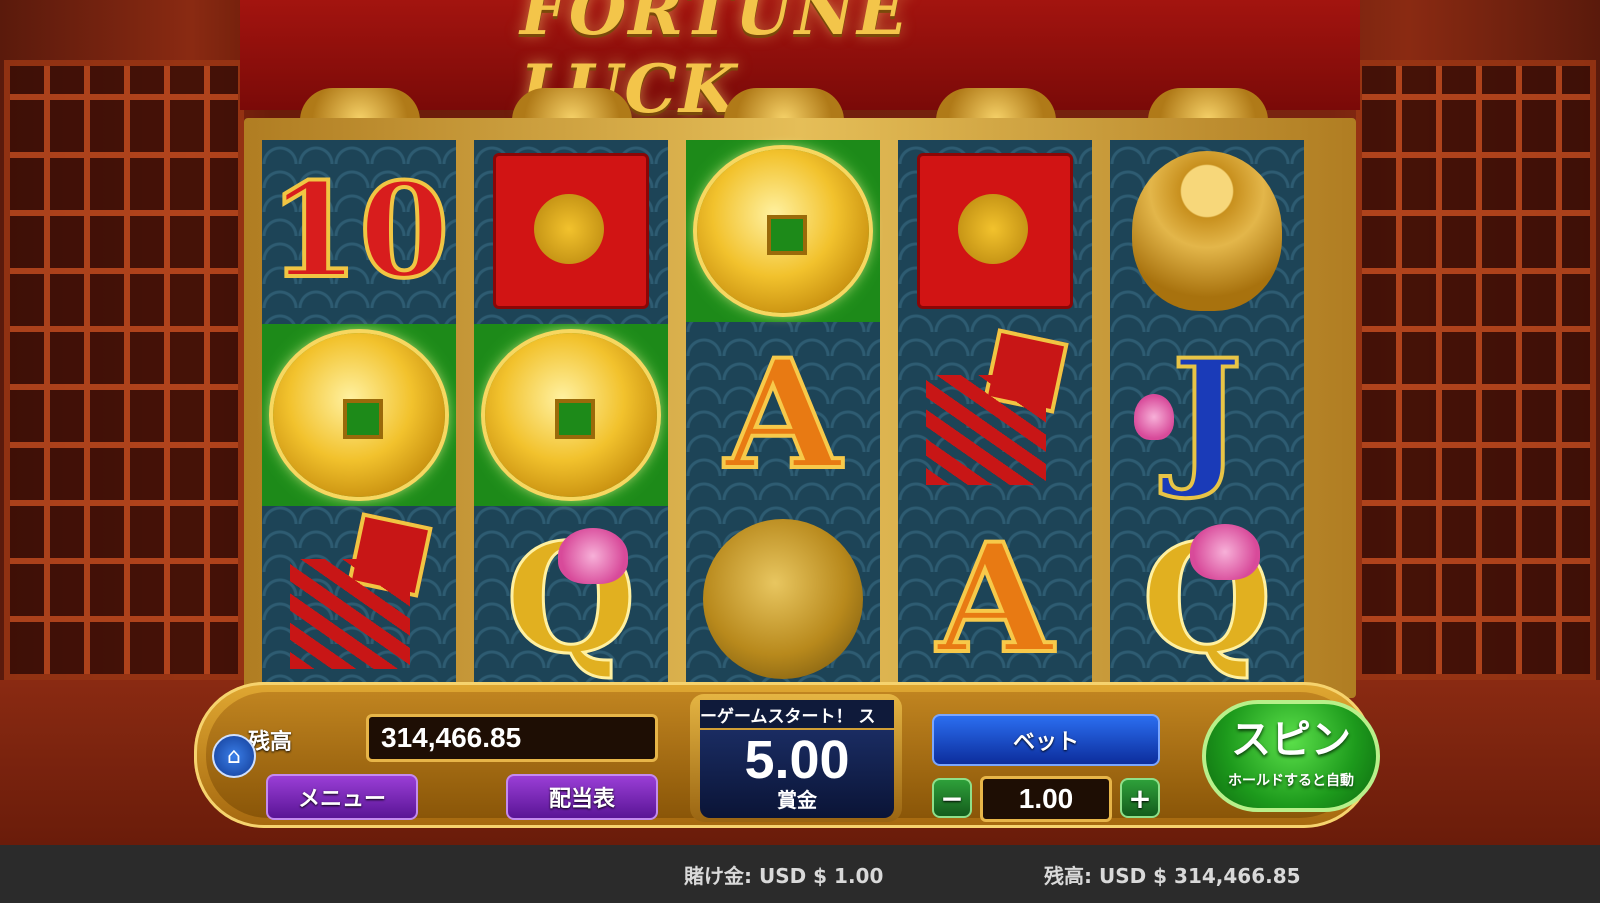  I want to click on reel-3: A, so click(783, 420).